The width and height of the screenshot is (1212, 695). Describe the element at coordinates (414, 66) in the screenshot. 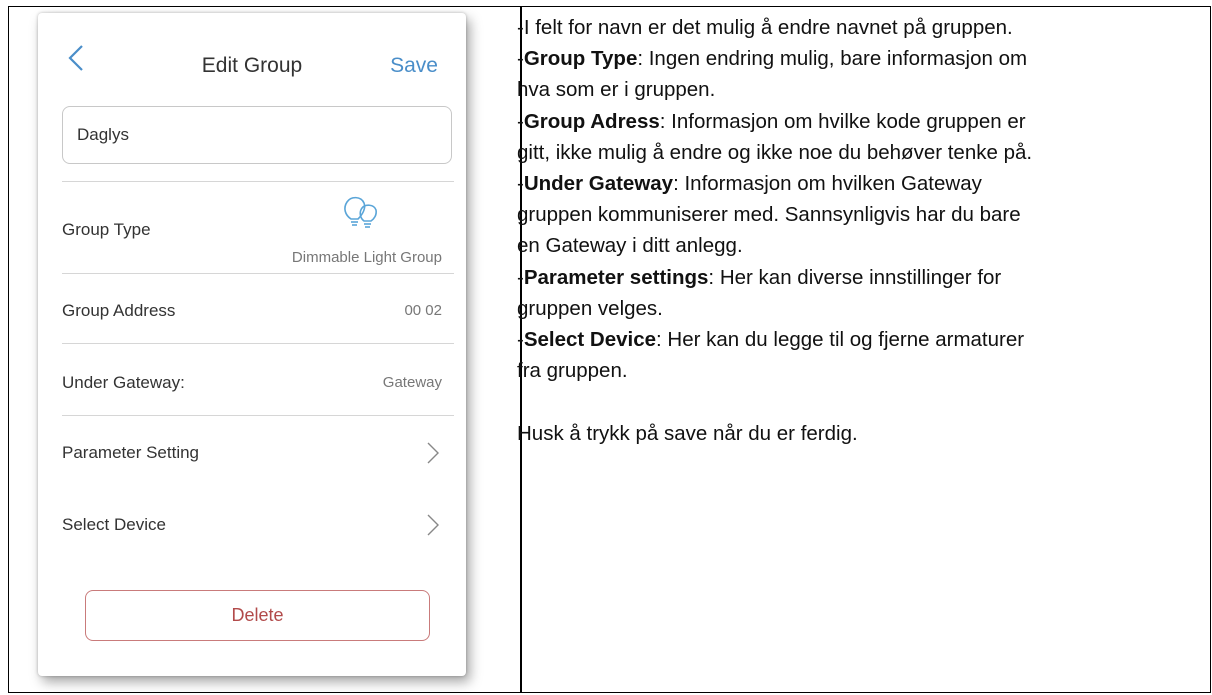

I see `save-button: Save` at that location.